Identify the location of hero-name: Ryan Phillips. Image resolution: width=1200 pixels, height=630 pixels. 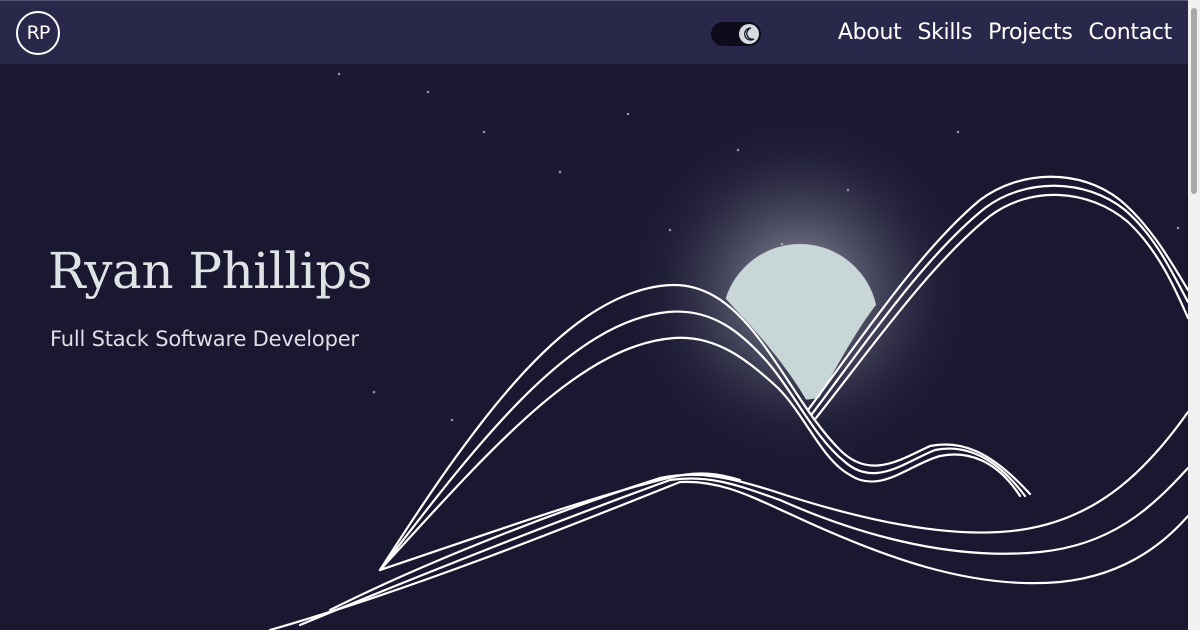
(210, 271).